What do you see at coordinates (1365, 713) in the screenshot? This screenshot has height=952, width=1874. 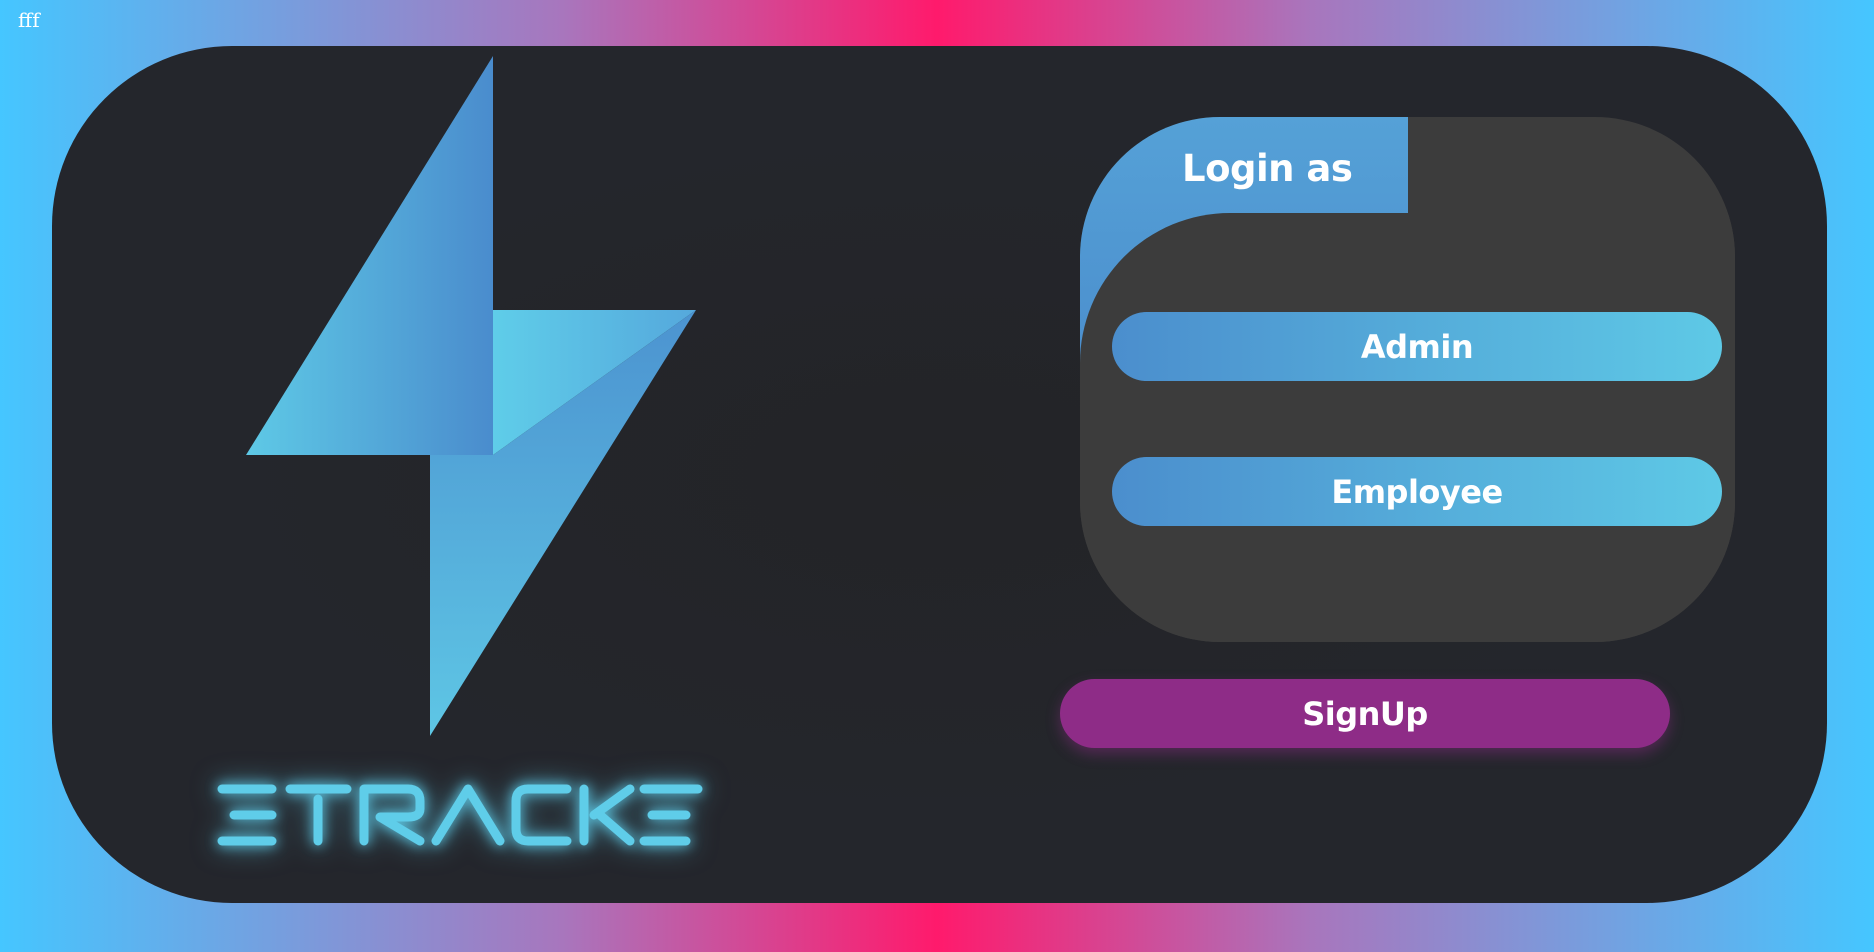 I see `signup-button: SignUp` at bounding box center [1365, 713].